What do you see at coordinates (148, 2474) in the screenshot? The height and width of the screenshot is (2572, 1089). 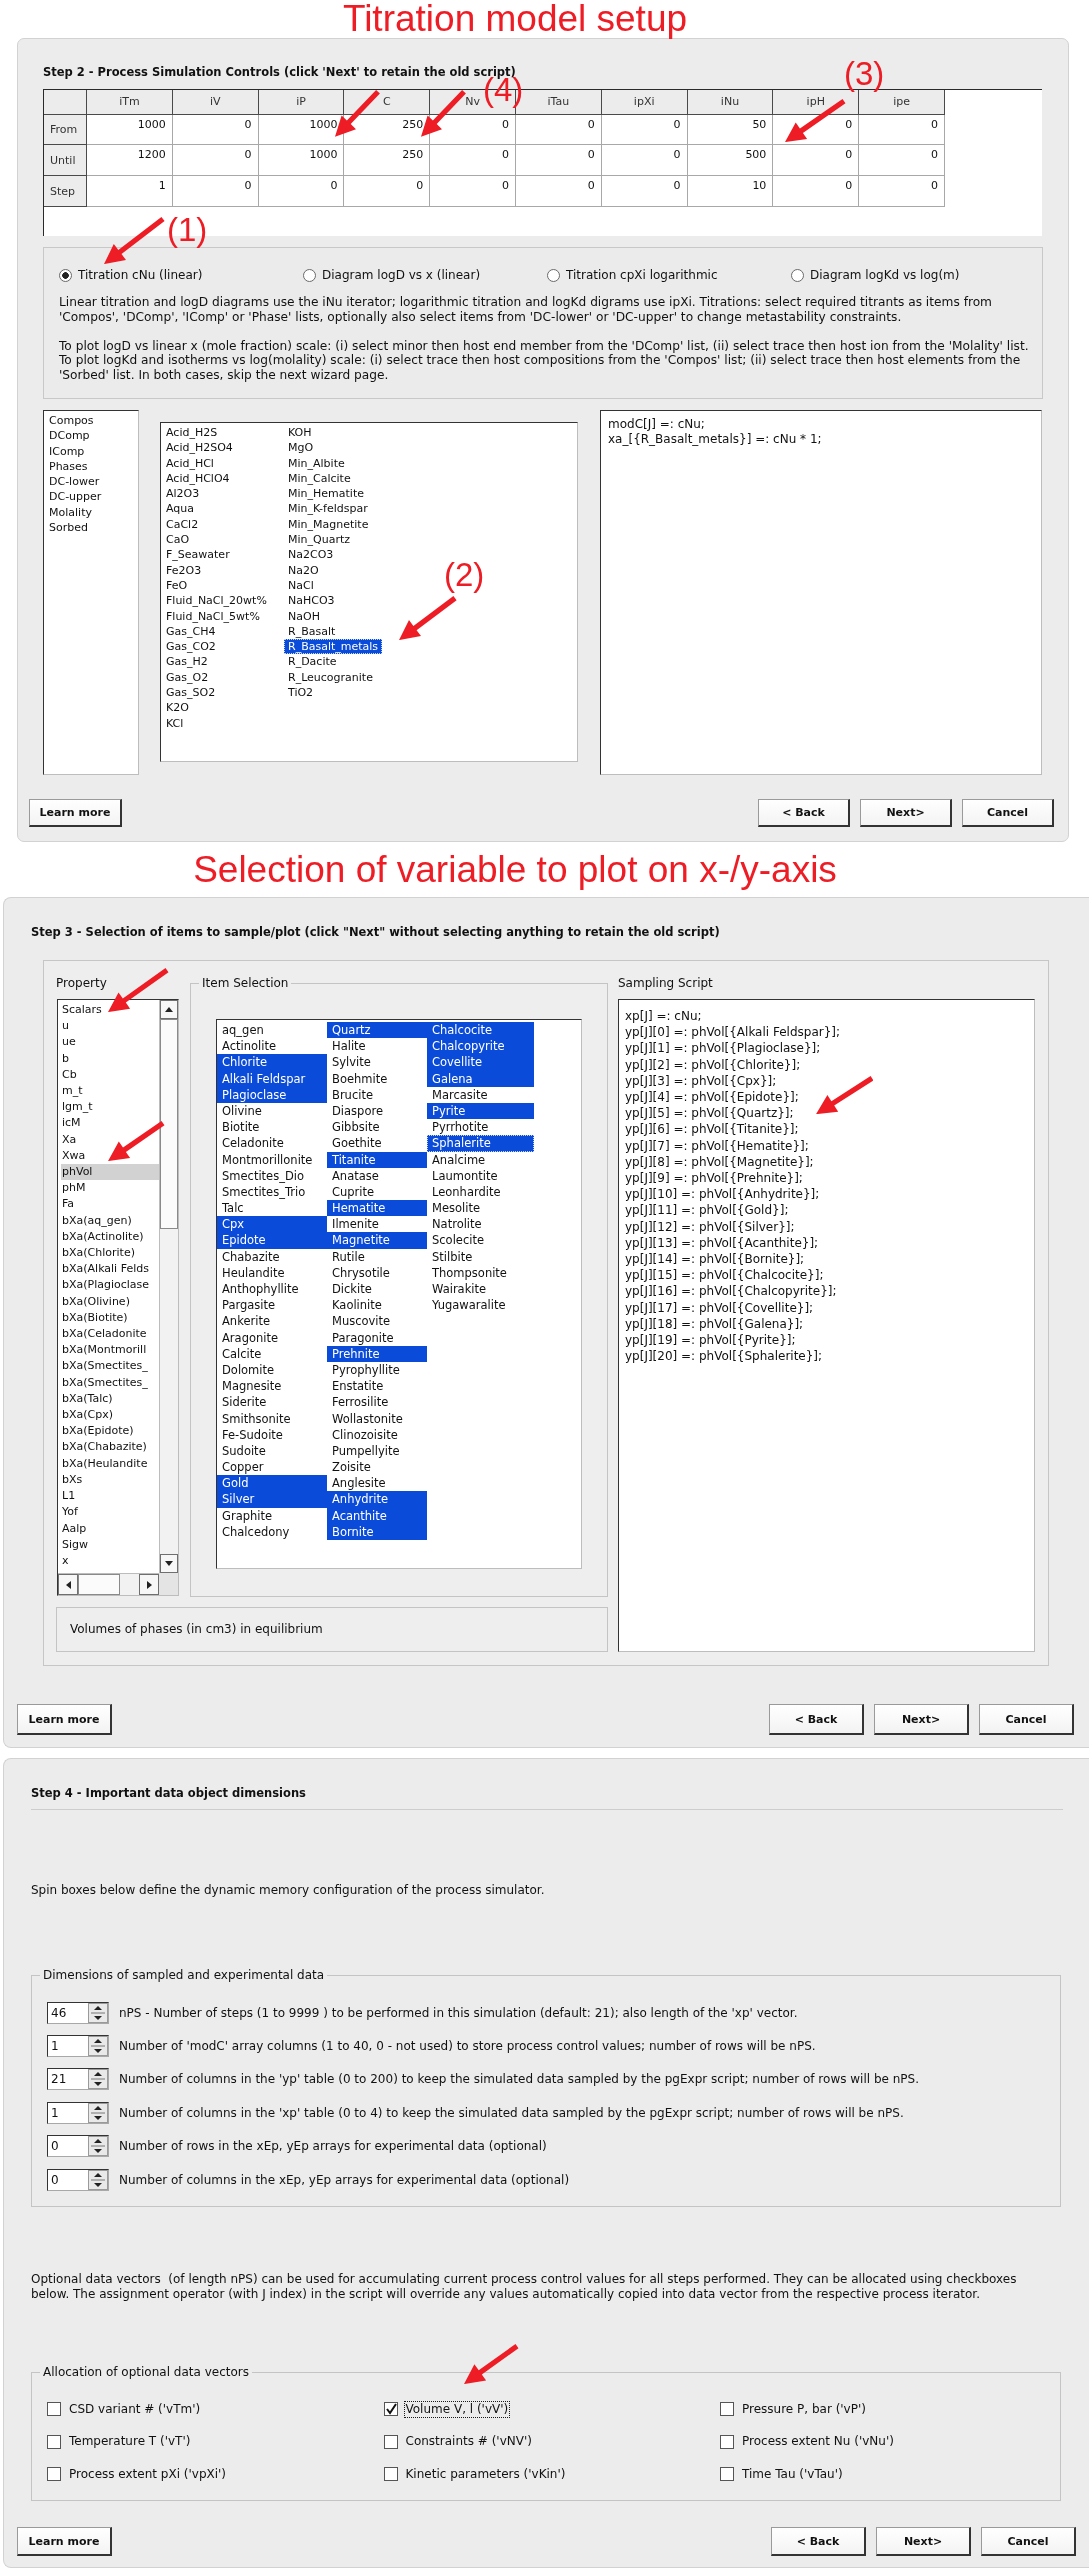 I see `checkbox-label: Process extent pXi ('vpXi')` at bounding box center [148, 2474].